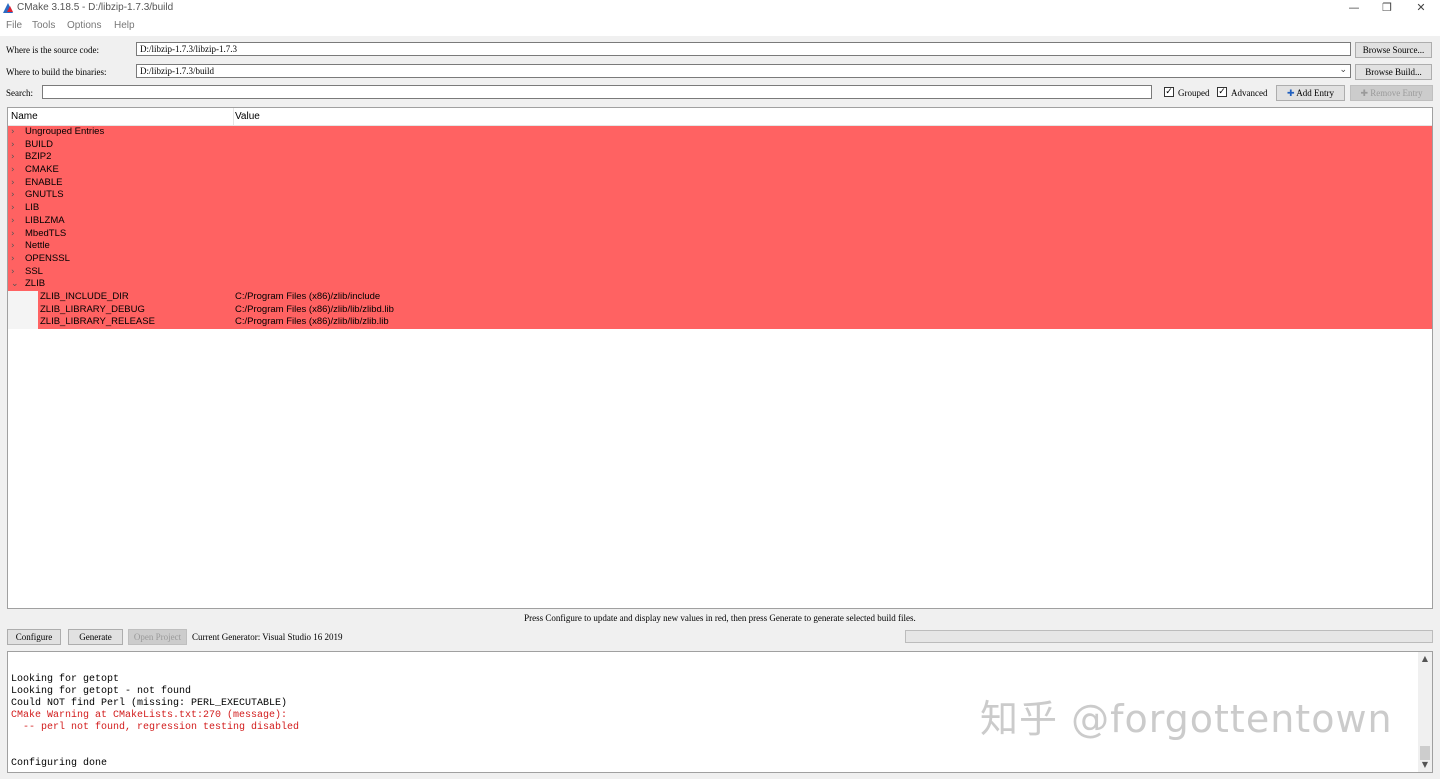 Image resolution: width=1440 pixels, height=779 pixels. Describe the element at coordinates (1186, 719) in the screenshot. I see `watermark: 知乎 @forgottentown` at that location.